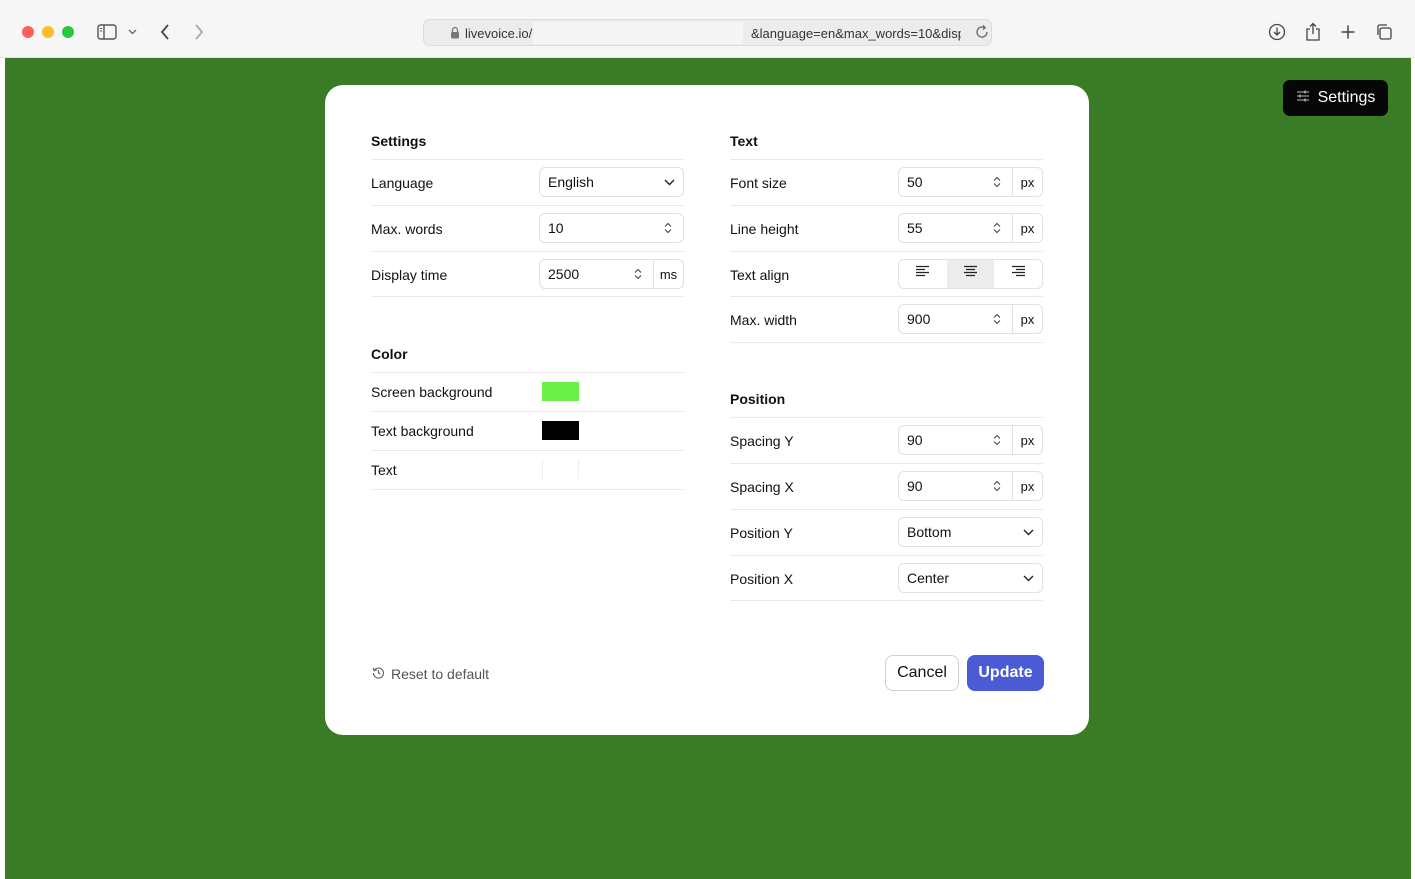 The image size is (1415, 879). Describe the element at coordinates (422, 431) in the screenshot. I see `text-background-label: Text background` at that location.